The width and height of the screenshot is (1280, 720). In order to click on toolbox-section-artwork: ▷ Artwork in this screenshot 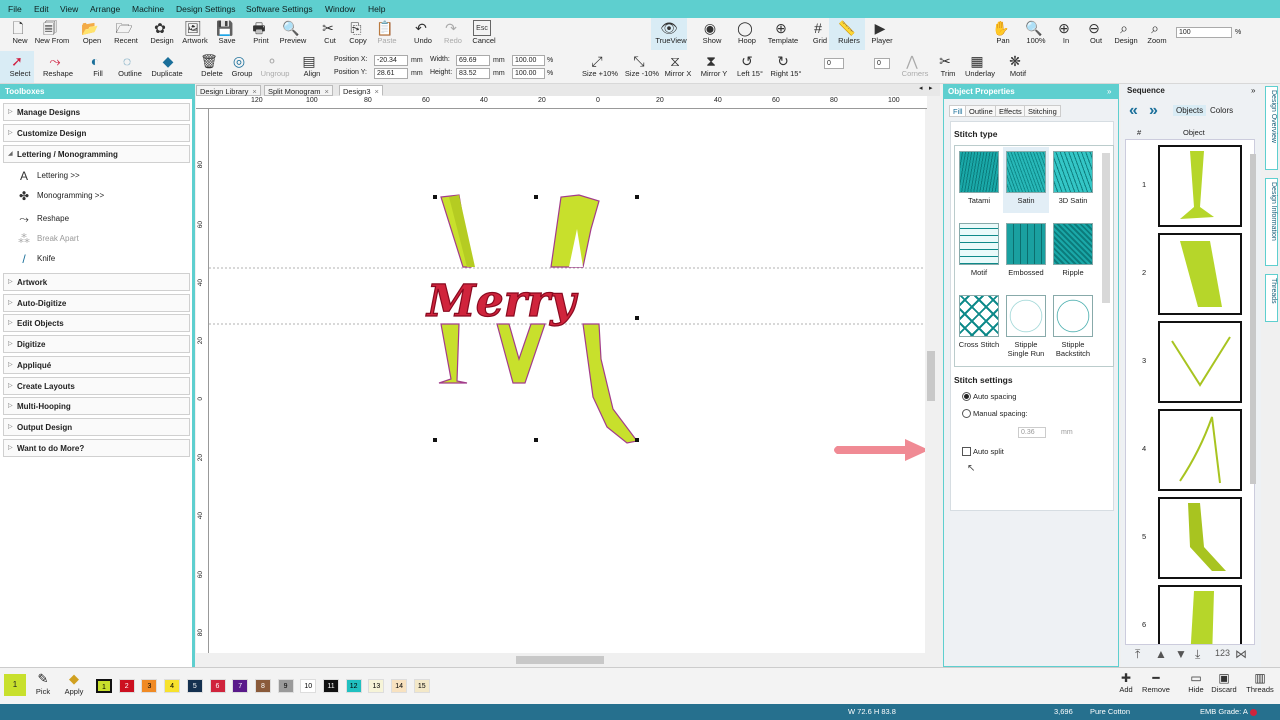, I will do `click(96, 282)`.